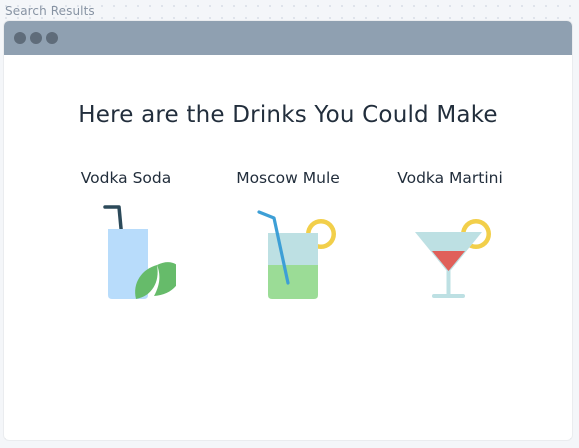 Image resolution: width=579 pixels, height=448 pixels. What do you see at coordinates (288, 115) in the screenshot?
I see `page-title: Here are the Drinks You Could Make` at bounding box center [288, 115].